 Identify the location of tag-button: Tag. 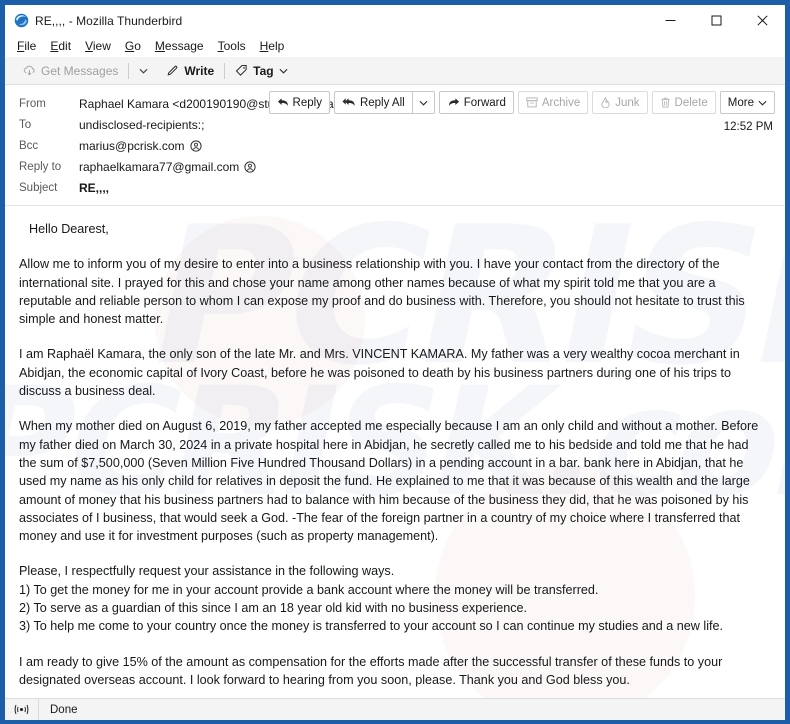
(261, 71).